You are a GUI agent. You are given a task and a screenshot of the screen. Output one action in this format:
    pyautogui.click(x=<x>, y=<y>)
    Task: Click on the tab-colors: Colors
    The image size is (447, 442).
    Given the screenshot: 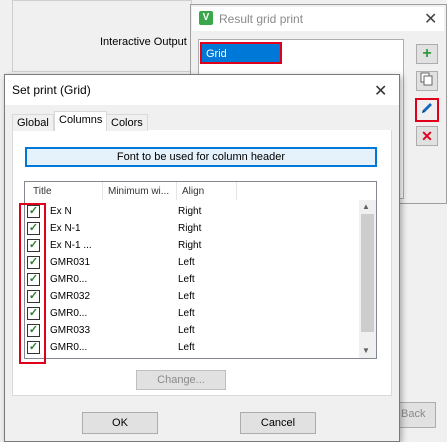 What is the action you would take?
    pyautogui.click(x=127, y=122)
    